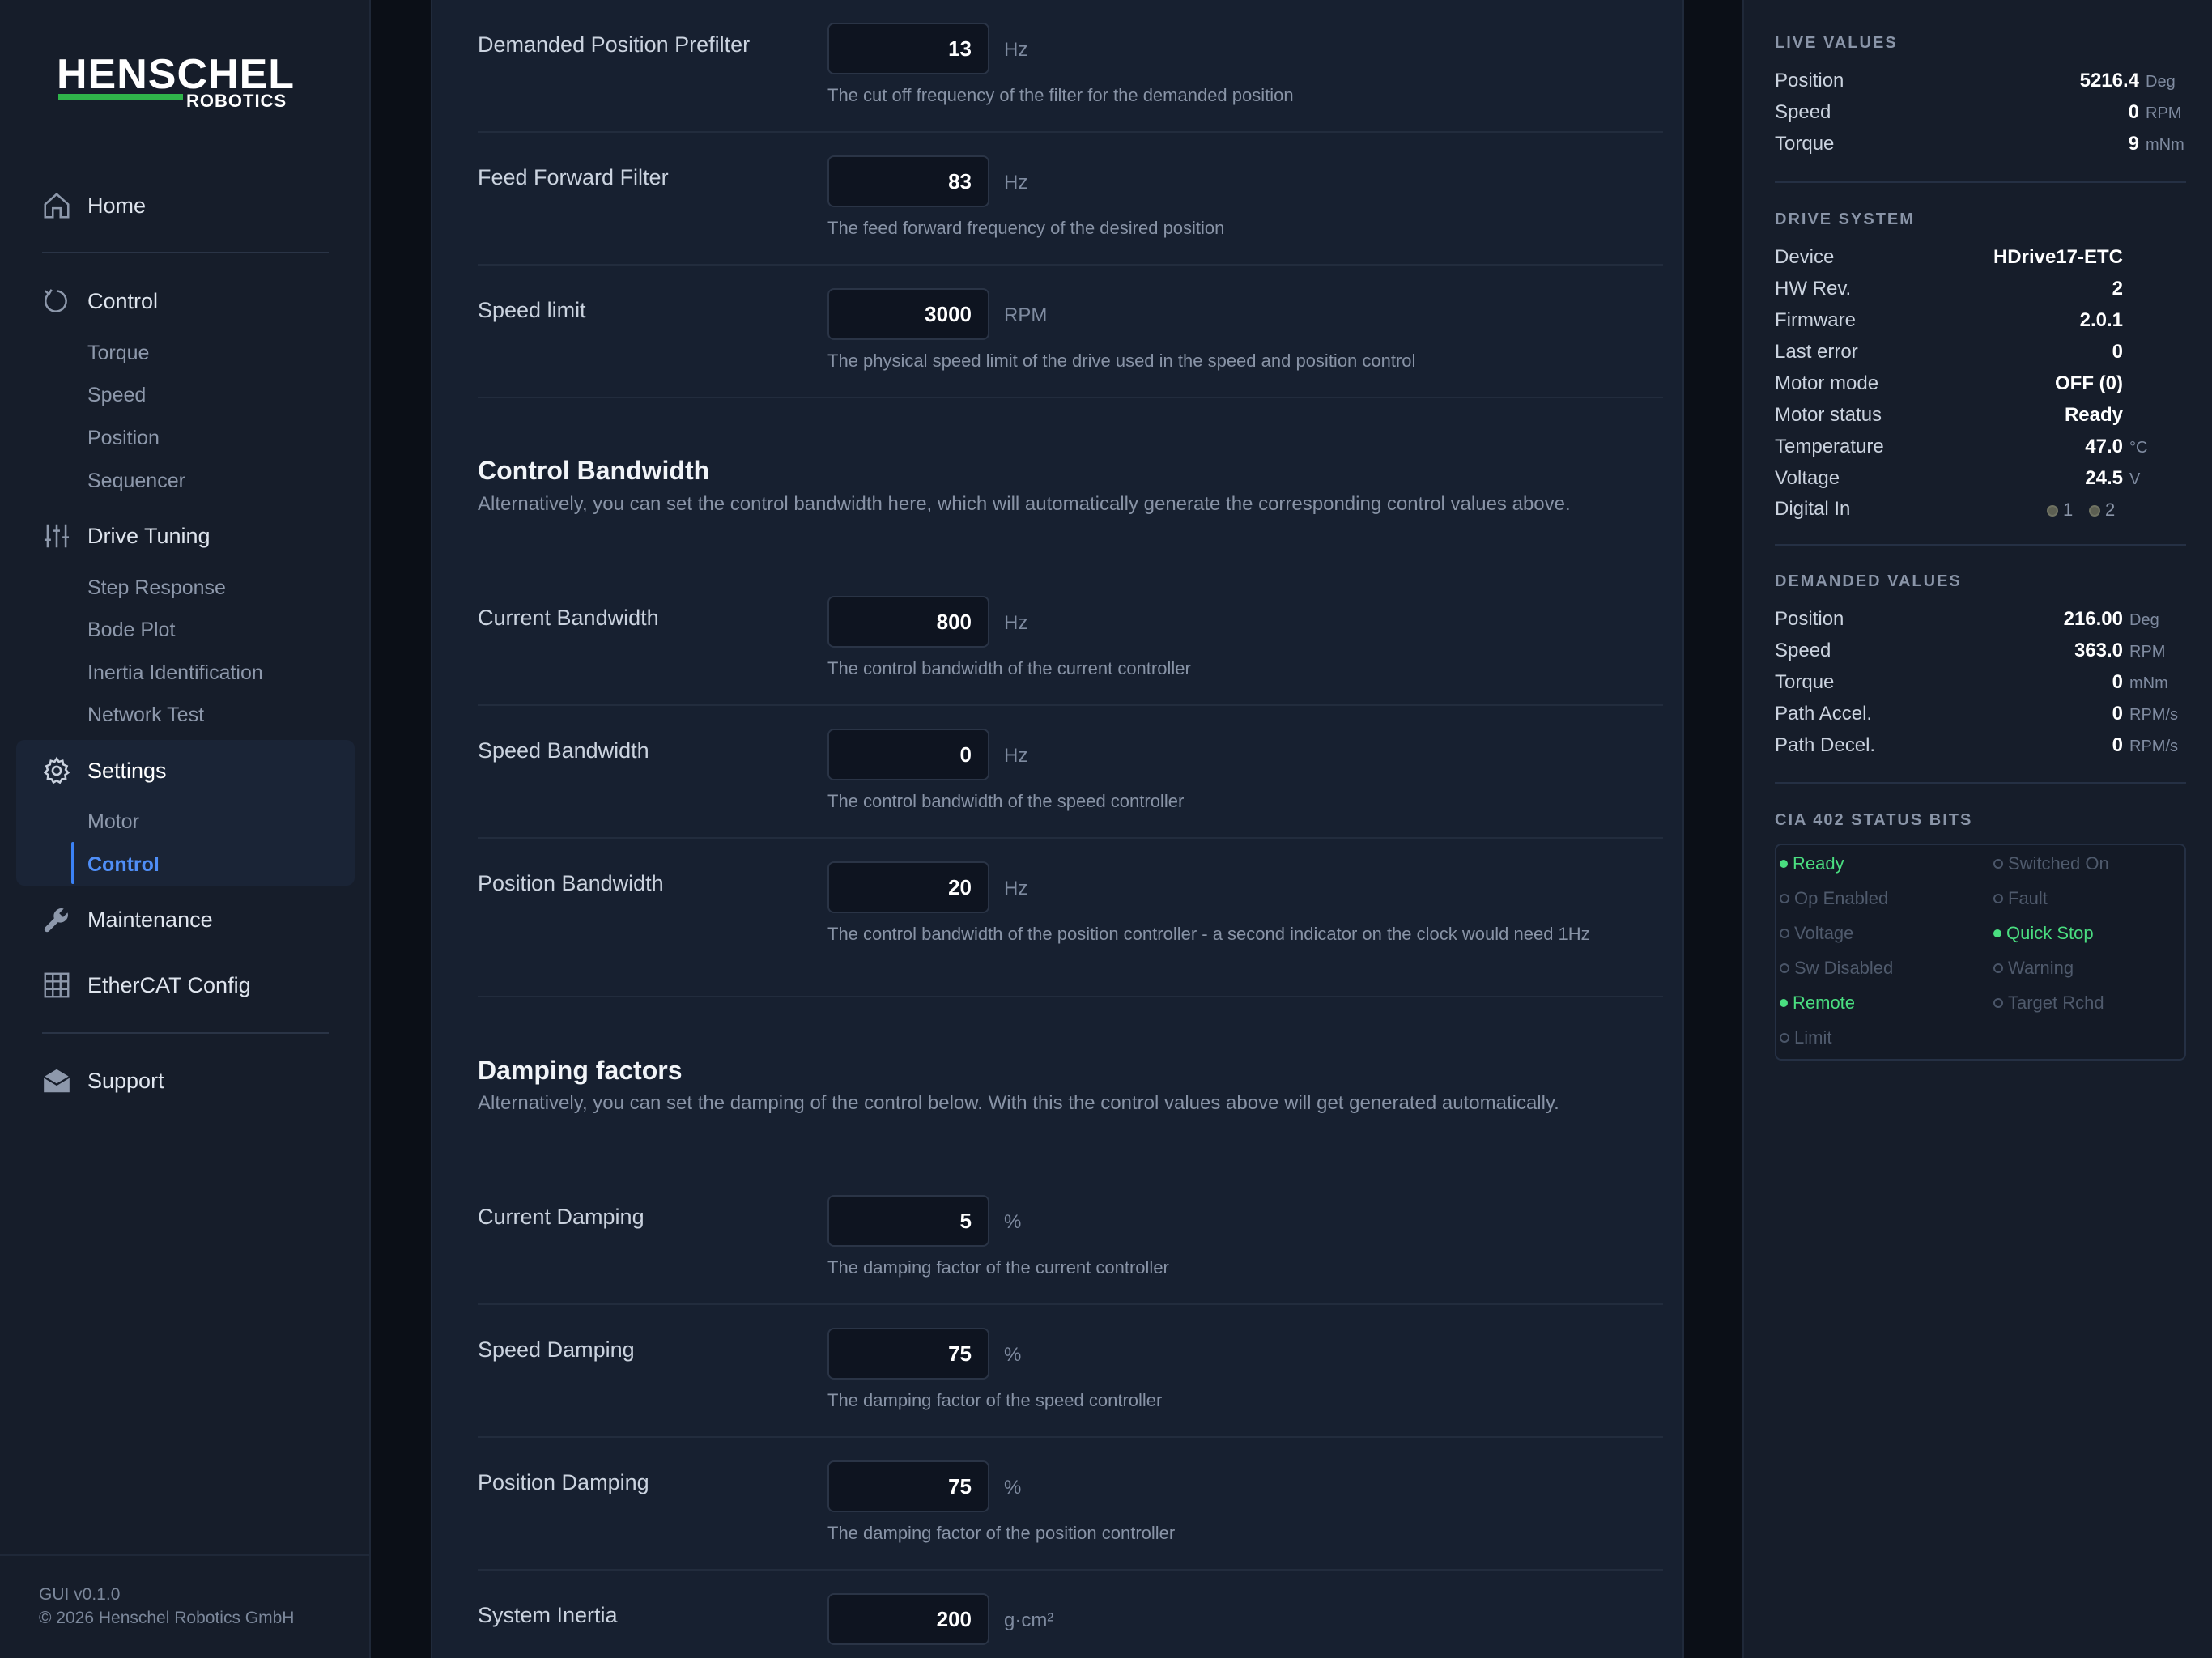 The image size is (2212, 1658). Describe the element at coordinates (2051, 863) in the screenshot. I see `status-bit-switched-on: Switched On` at that location.